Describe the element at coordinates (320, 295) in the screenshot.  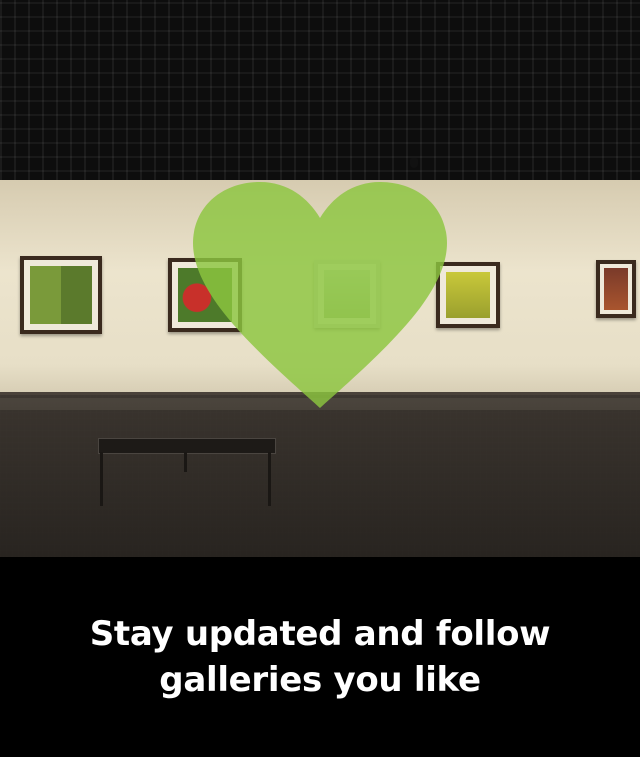
I see `heart-icon` at that location.